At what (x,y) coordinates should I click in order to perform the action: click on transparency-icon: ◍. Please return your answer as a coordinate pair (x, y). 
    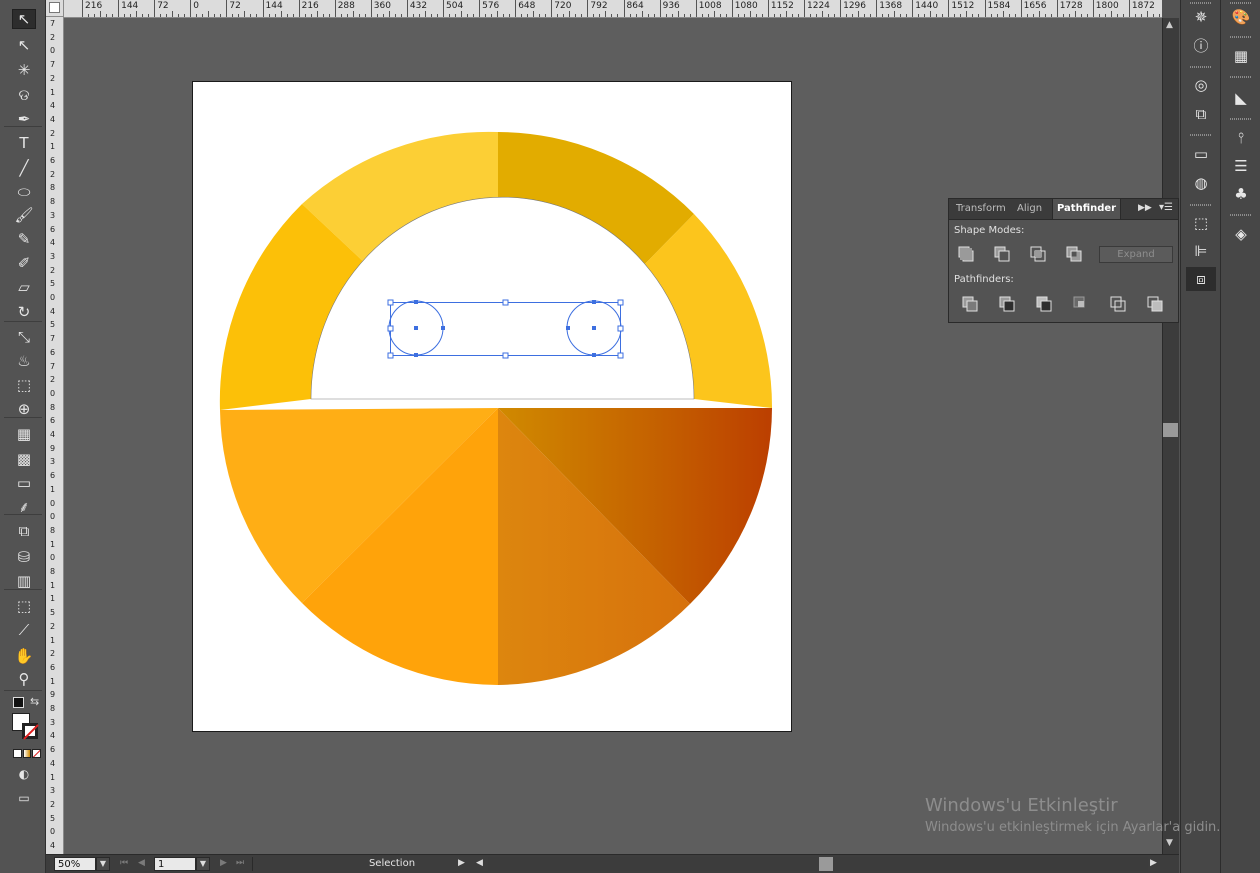
    Looking at the image, I should click on (1201, 183).